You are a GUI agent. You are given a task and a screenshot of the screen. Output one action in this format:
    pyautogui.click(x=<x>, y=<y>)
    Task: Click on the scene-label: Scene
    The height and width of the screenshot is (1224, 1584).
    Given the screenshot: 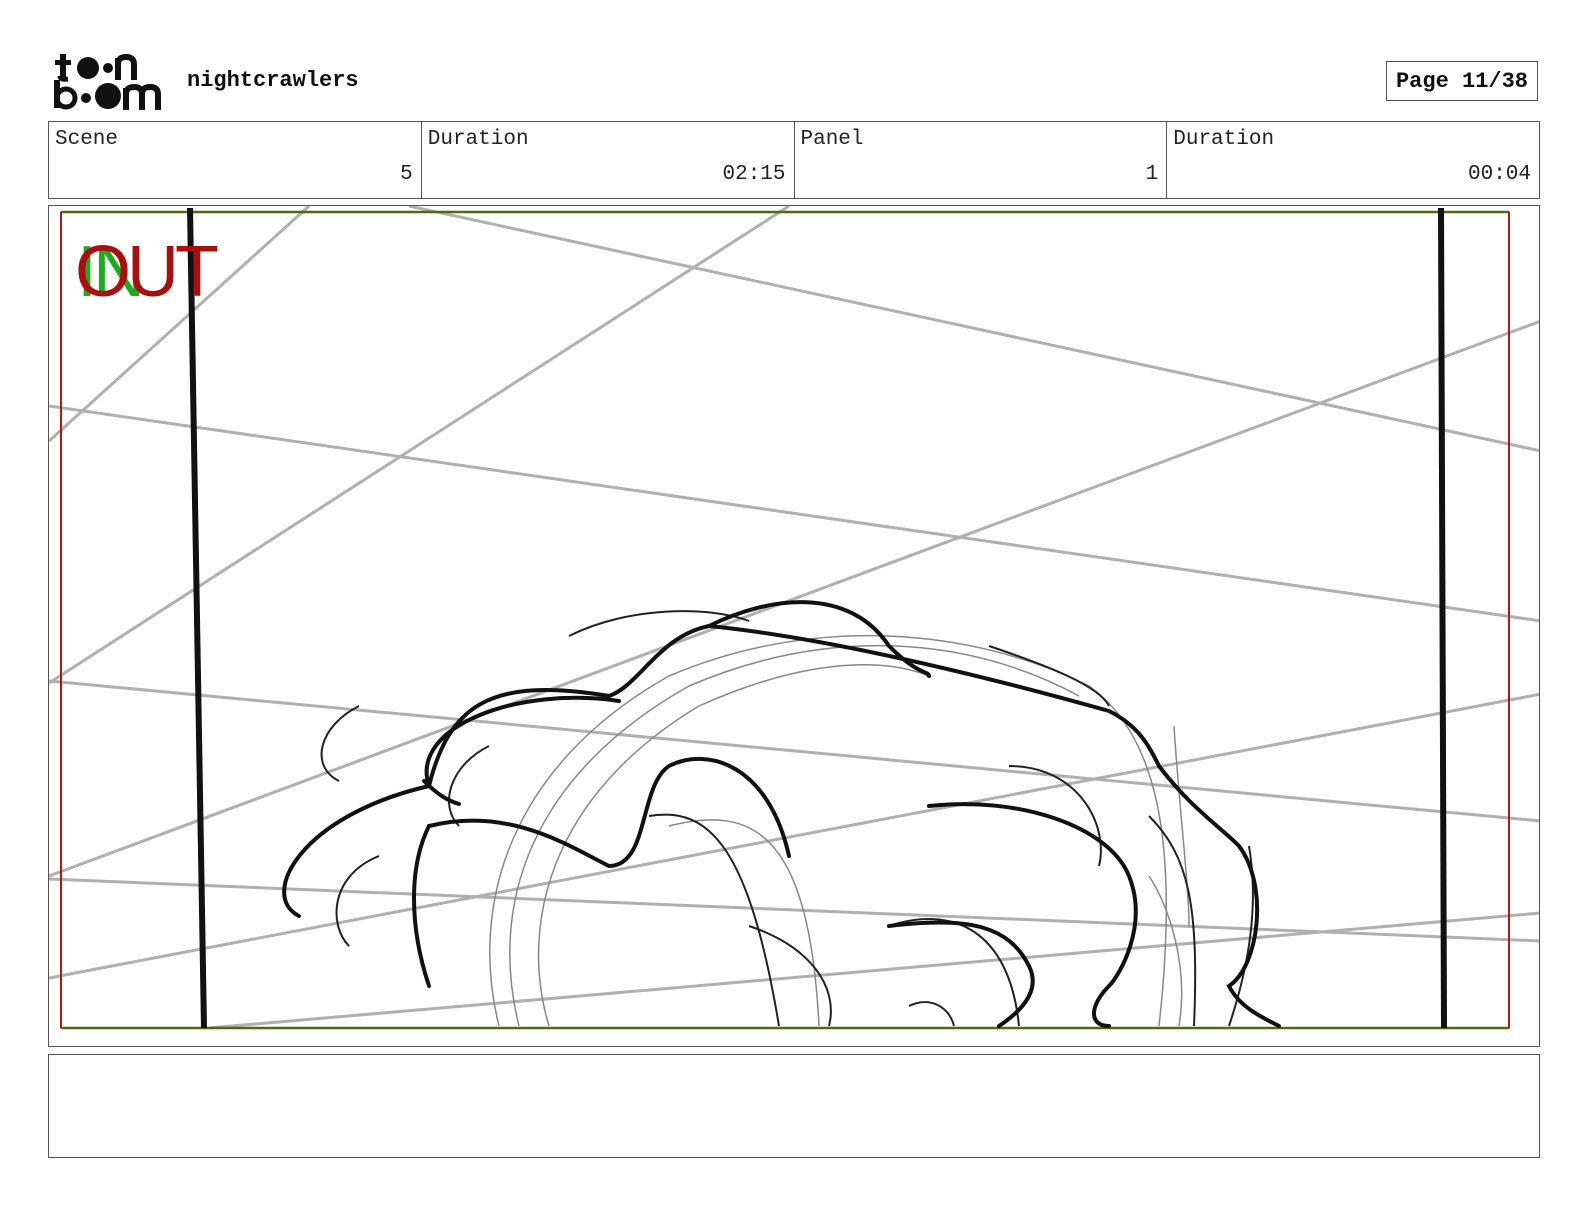 What is the action you would take?
    pyautogui.click(x=87, y=139)
    